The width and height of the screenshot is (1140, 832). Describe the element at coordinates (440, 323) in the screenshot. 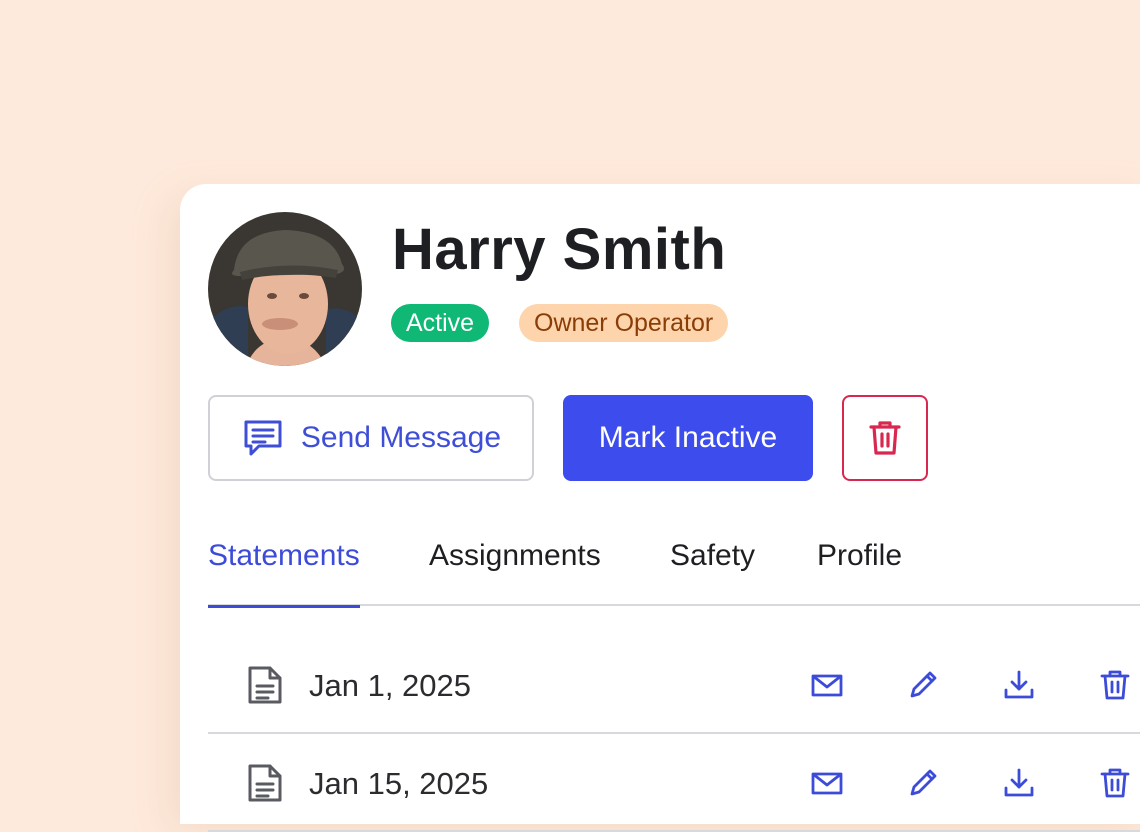

I see `status-badge: Active` at that location.